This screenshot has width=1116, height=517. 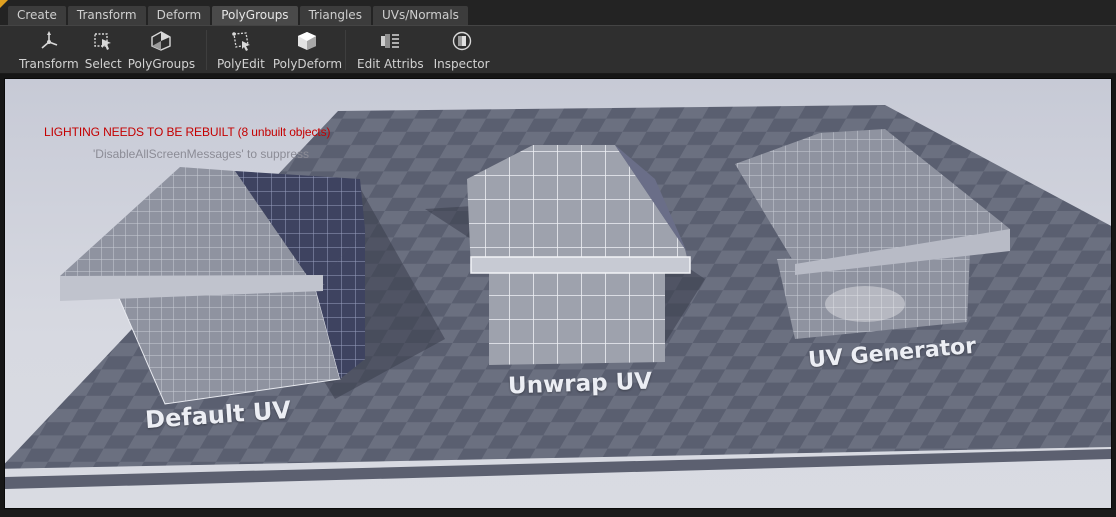 What do you see at coordinates (420, 15) in the screenshot?
I see `tab-uvs-normals: UVs/Normals` at bounding box center [420, 15].